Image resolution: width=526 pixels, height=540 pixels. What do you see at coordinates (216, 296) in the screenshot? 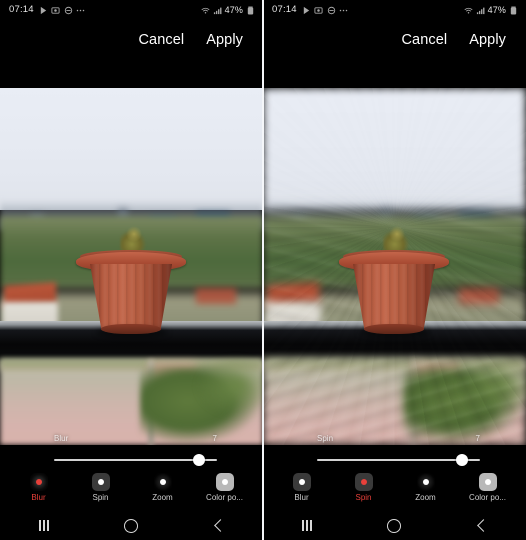
I see `far-roof` at bounding box center [216, 296].